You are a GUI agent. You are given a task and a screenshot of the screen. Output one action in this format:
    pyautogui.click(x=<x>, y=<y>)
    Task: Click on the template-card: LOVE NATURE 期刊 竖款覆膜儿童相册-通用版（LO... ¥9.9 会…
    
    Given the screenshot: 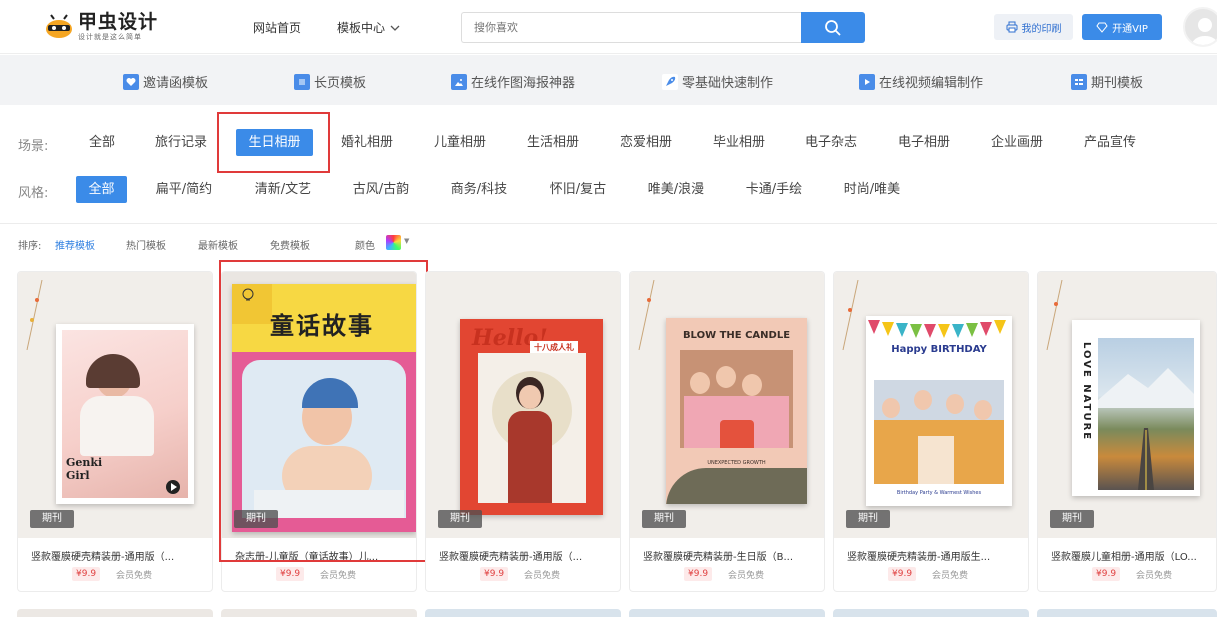 What is the action you would take?
    pyautogui.click(x=1127, y=431)
    